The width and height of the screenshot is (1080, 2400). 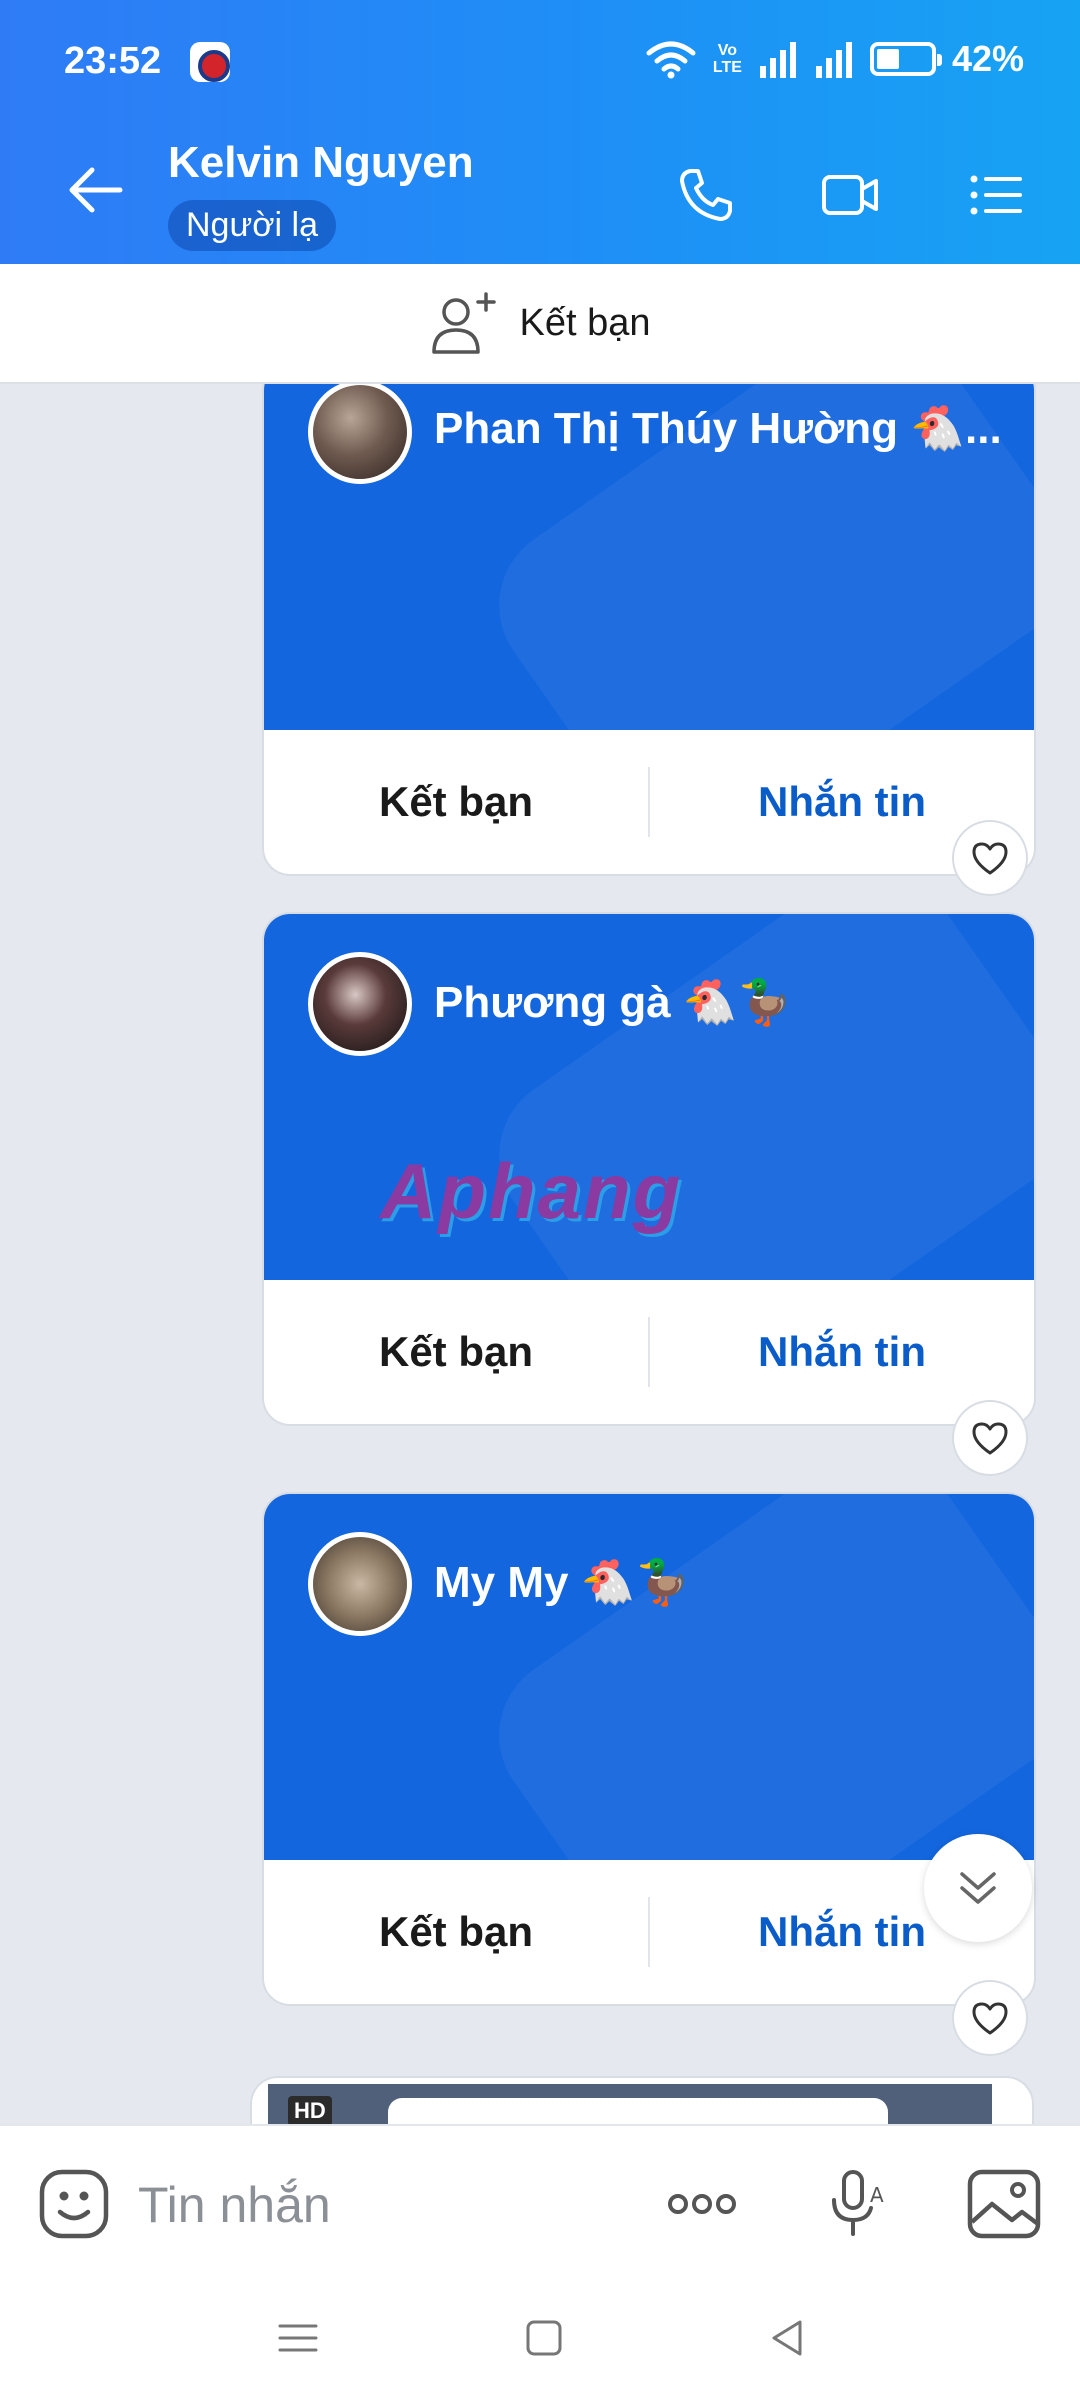 I want to click on back-nav-icon, so click(x=788, y=2338).